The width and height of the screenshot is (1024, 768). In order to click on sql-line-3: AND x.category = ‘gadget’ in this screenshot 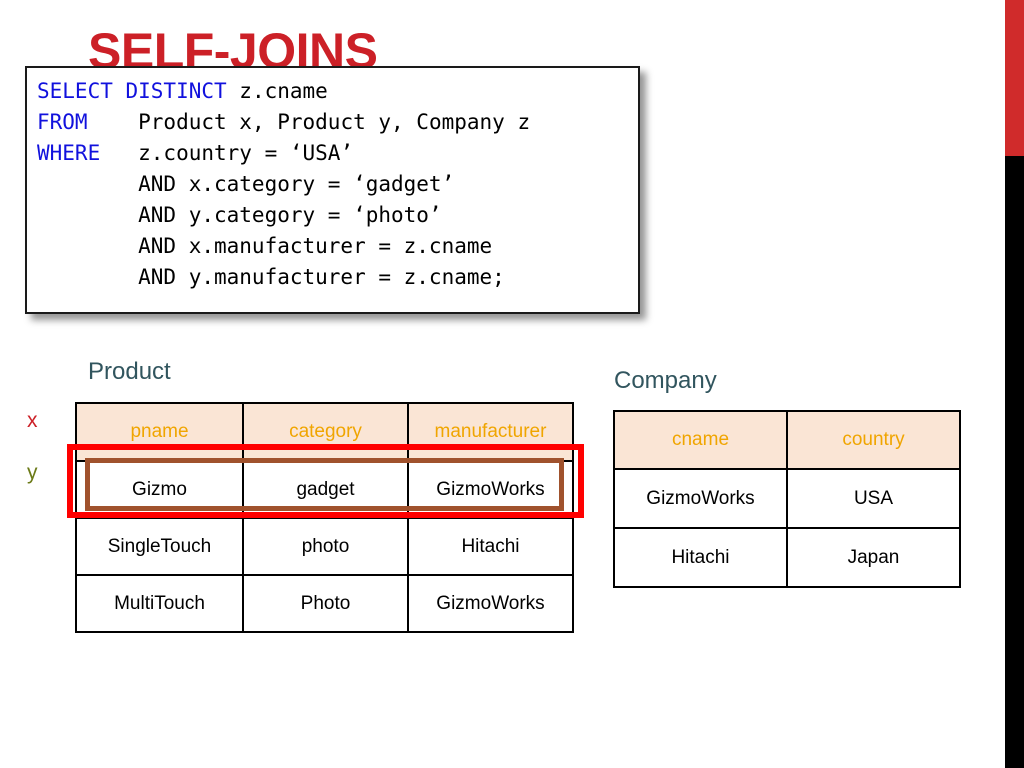, I will do `click(246, 184)`.